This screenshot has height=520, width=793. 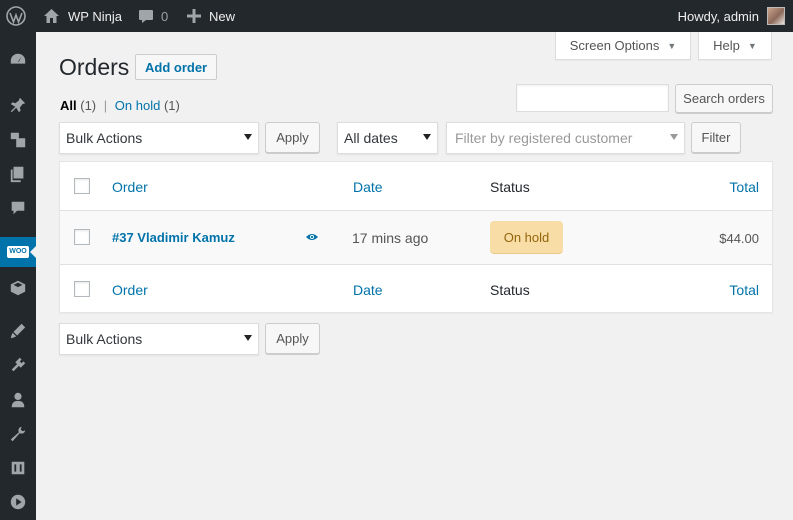 I want to click on products-icon, so click(x=18, y=288).